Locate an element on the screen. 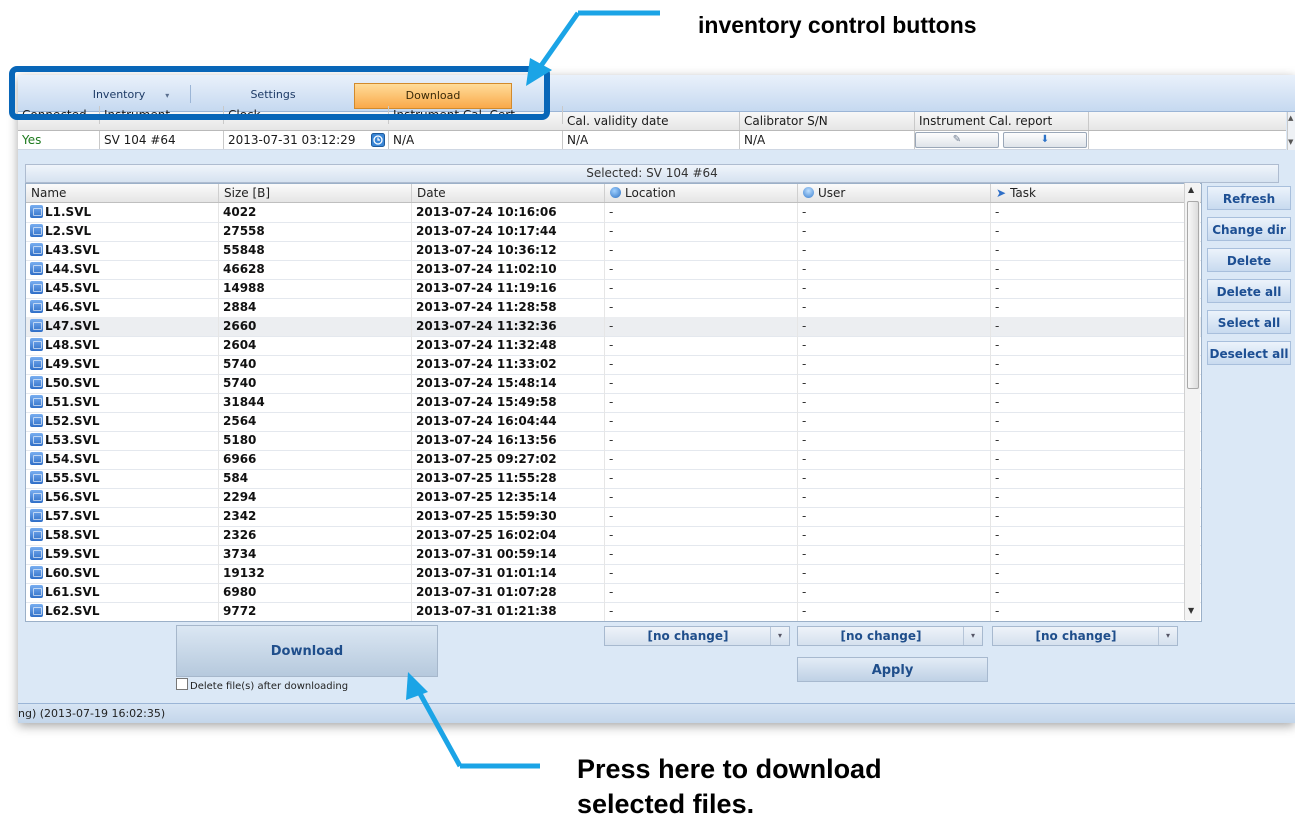  top-arrow is located at coordinates (593, 48).